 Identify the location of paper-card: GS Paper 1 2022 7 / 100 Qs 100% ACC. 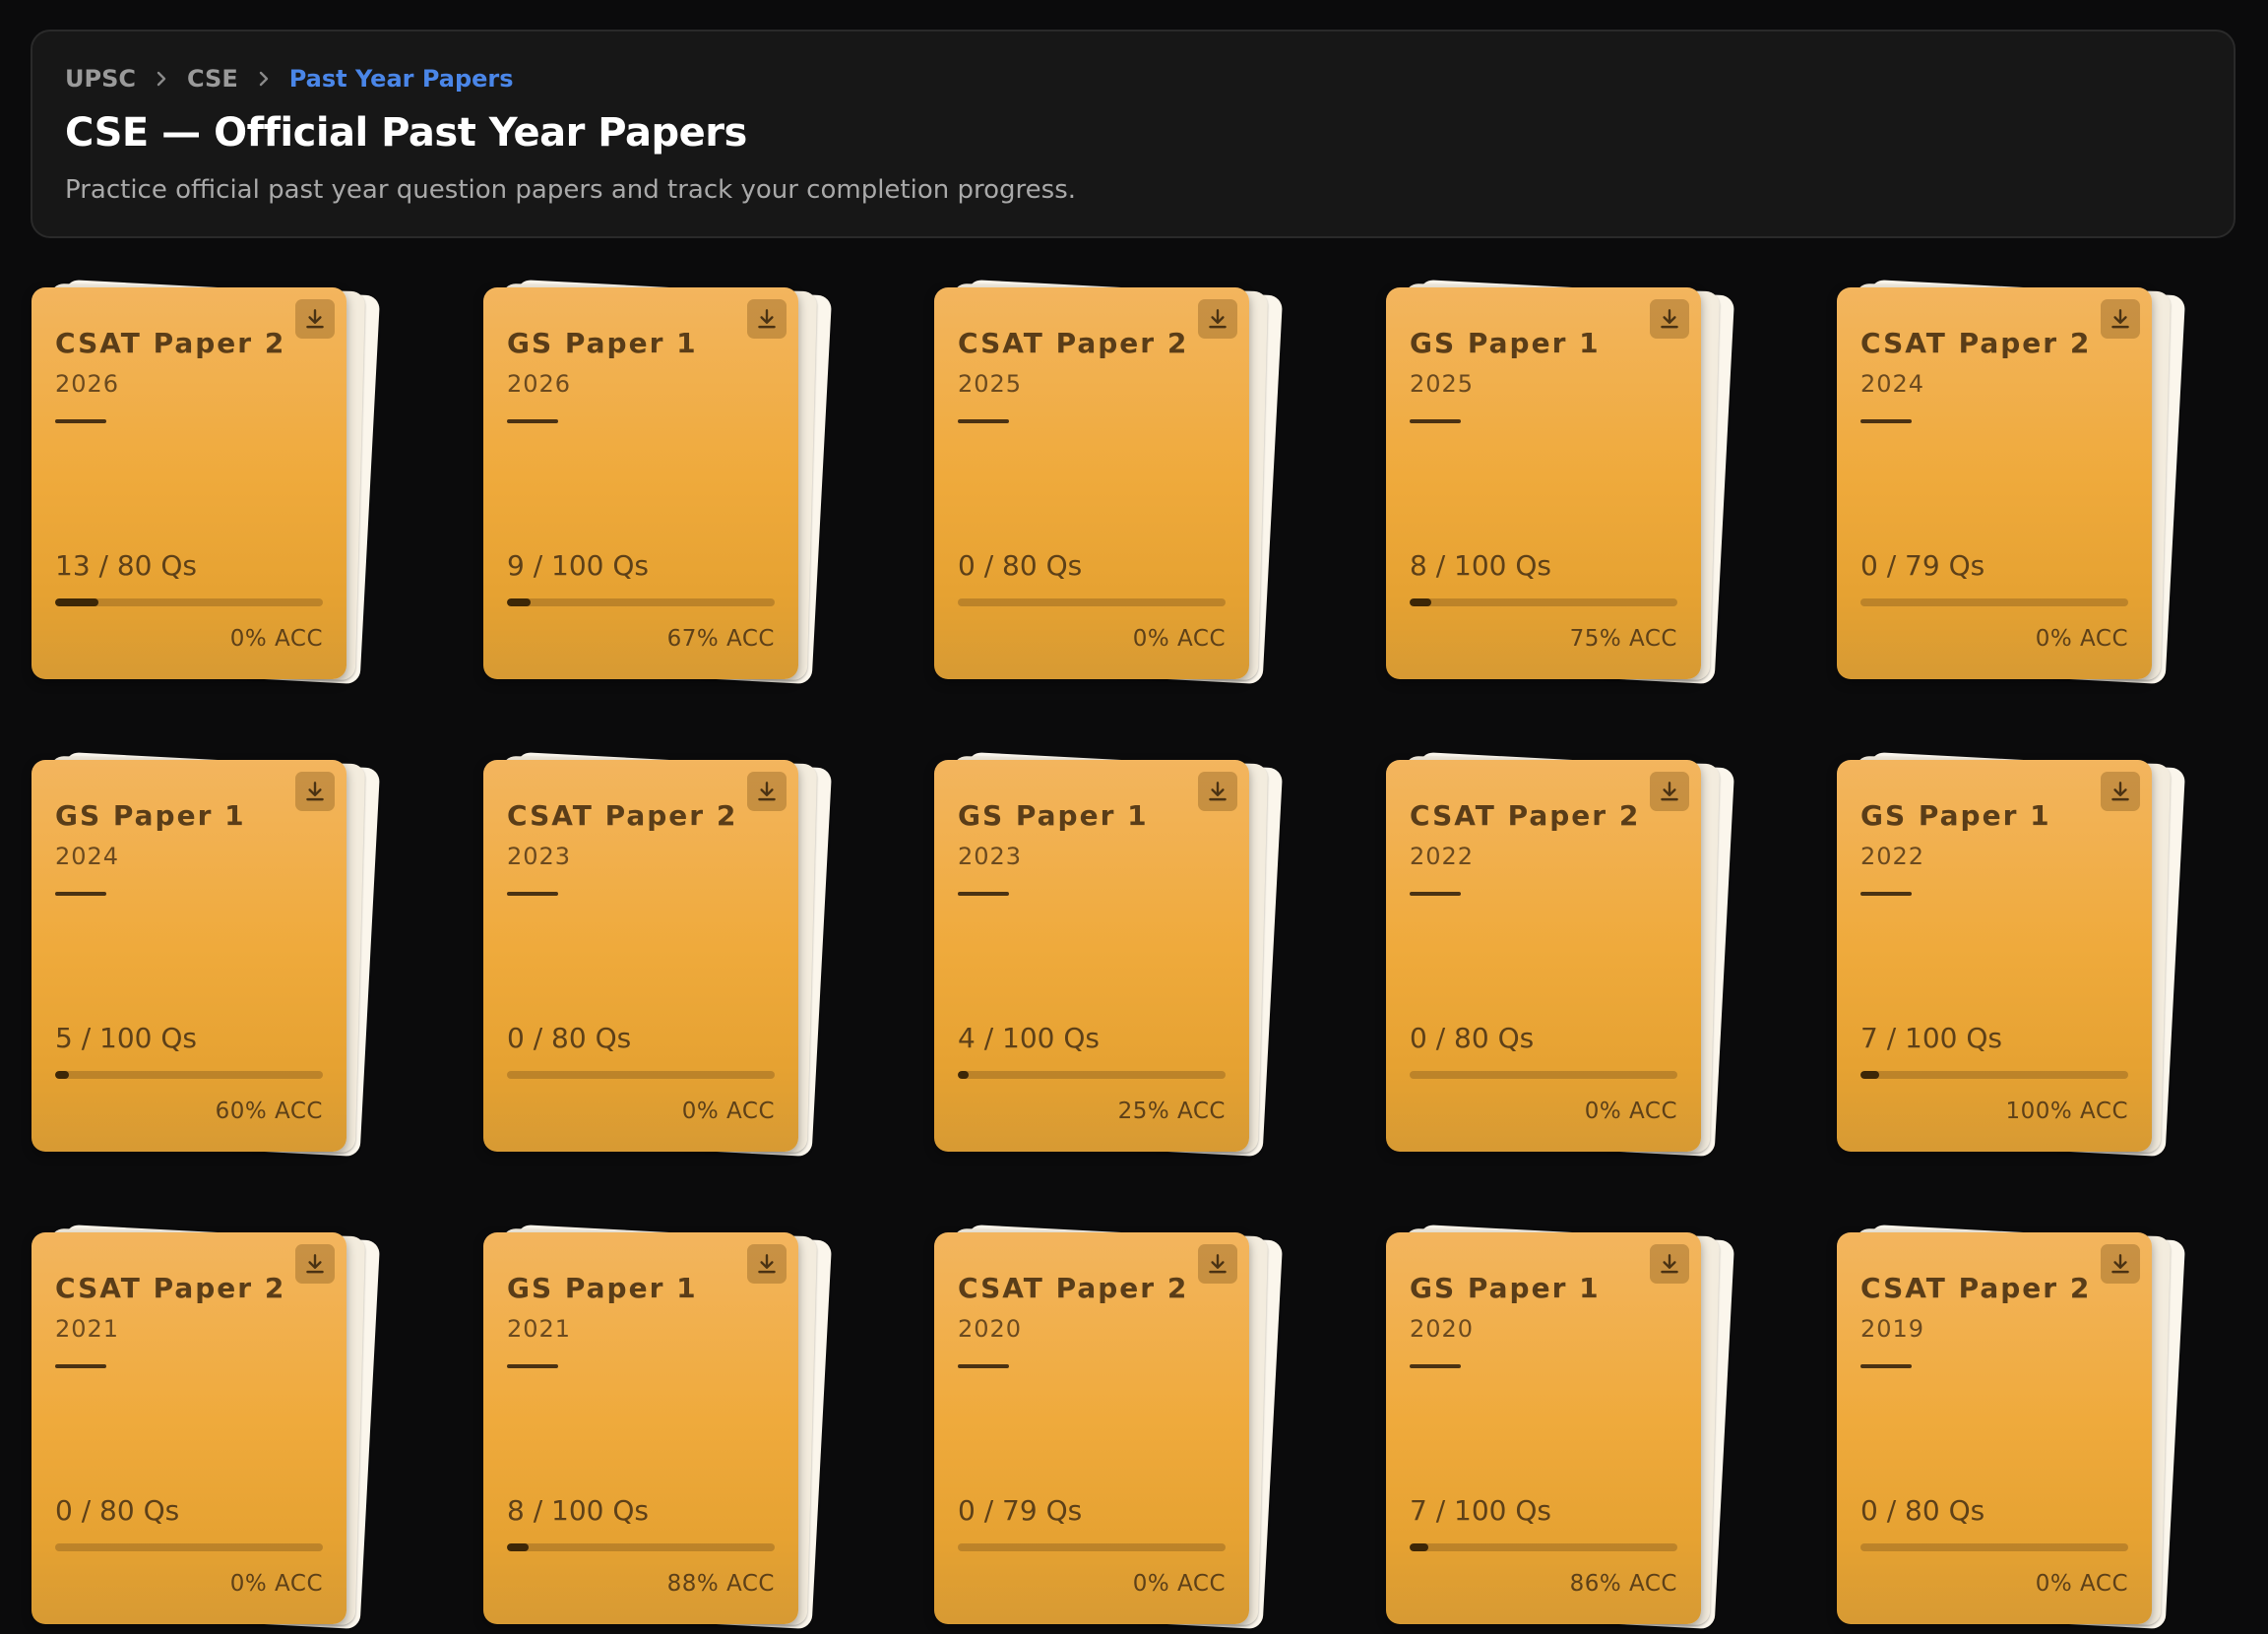
(1994, 956).